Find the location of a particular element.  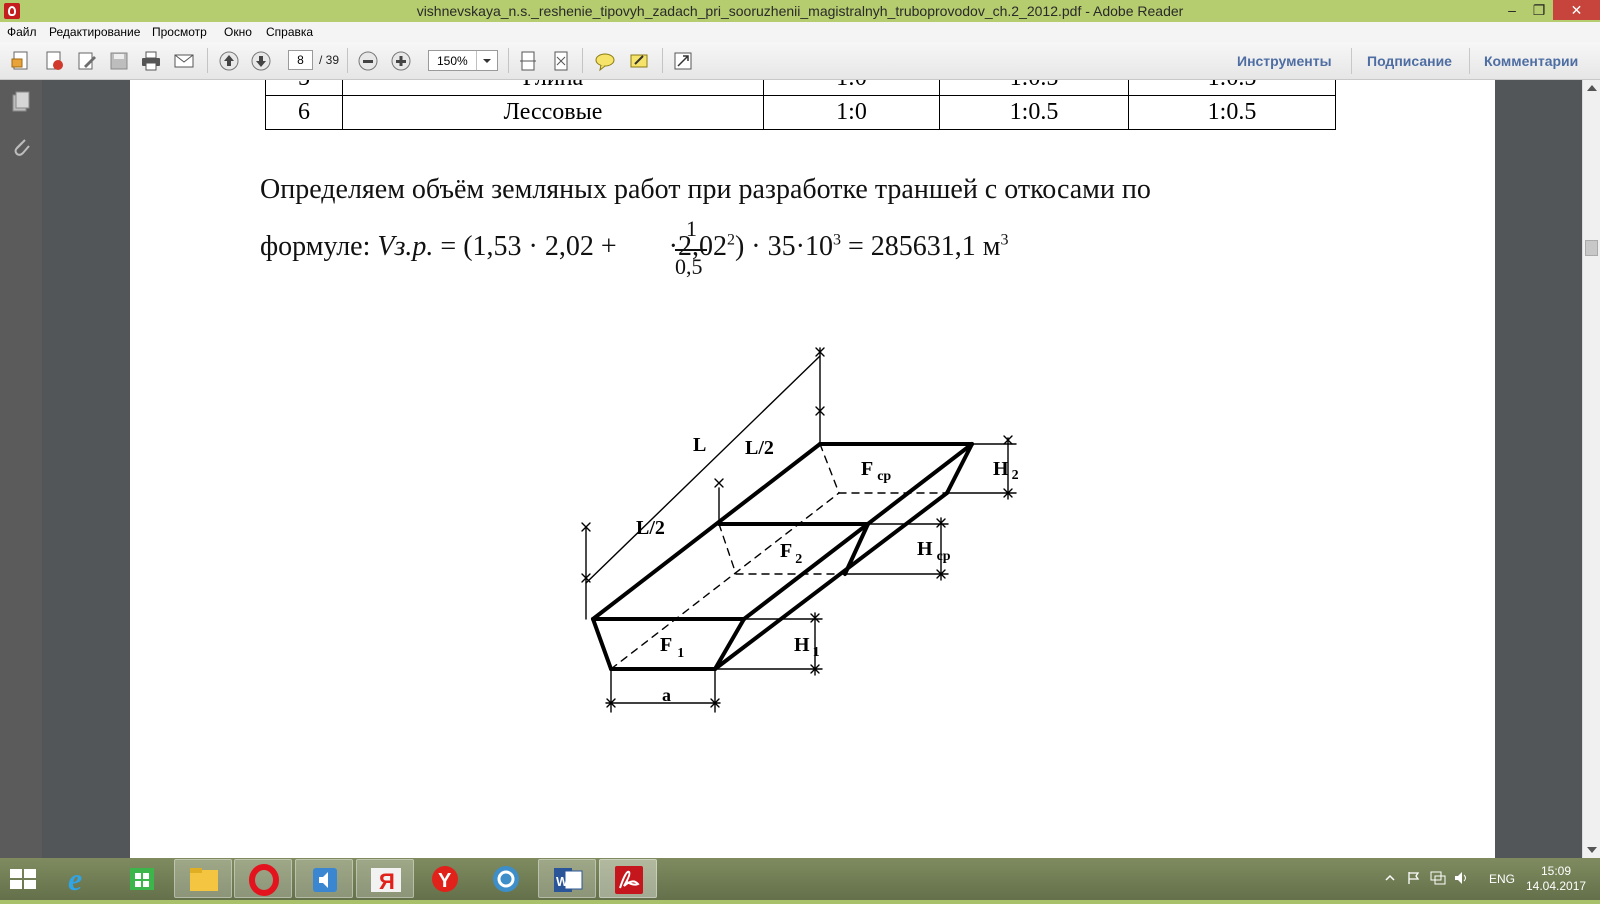

vertical-scrollbar is located at coordinates (1591, 469).